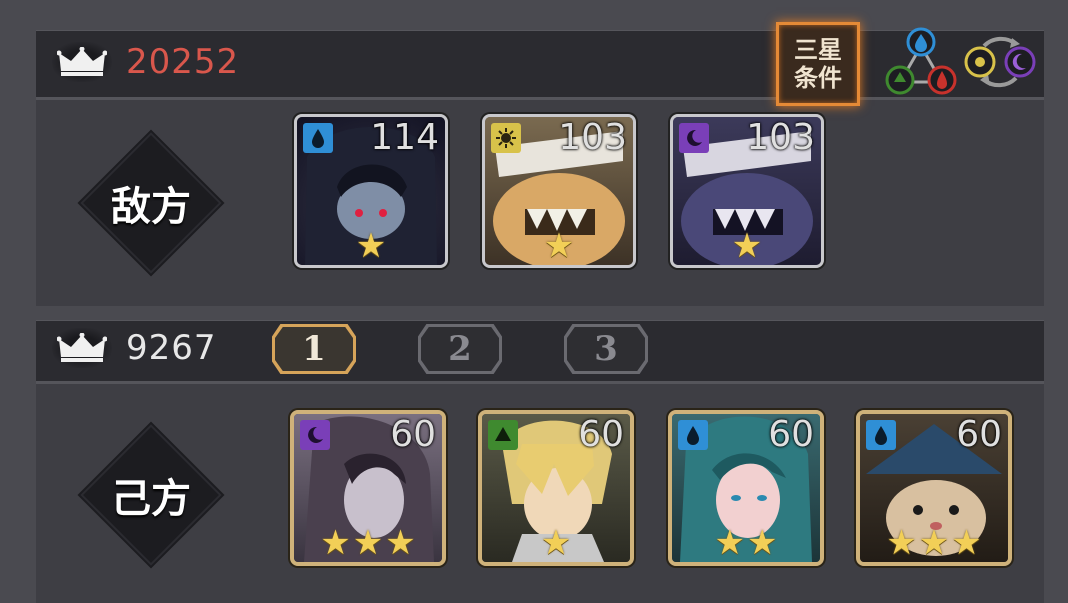 Image resolution: width=1068 pixels, height=603 pixels. I want to click on team-tab-3: 3, so click(606, 349).